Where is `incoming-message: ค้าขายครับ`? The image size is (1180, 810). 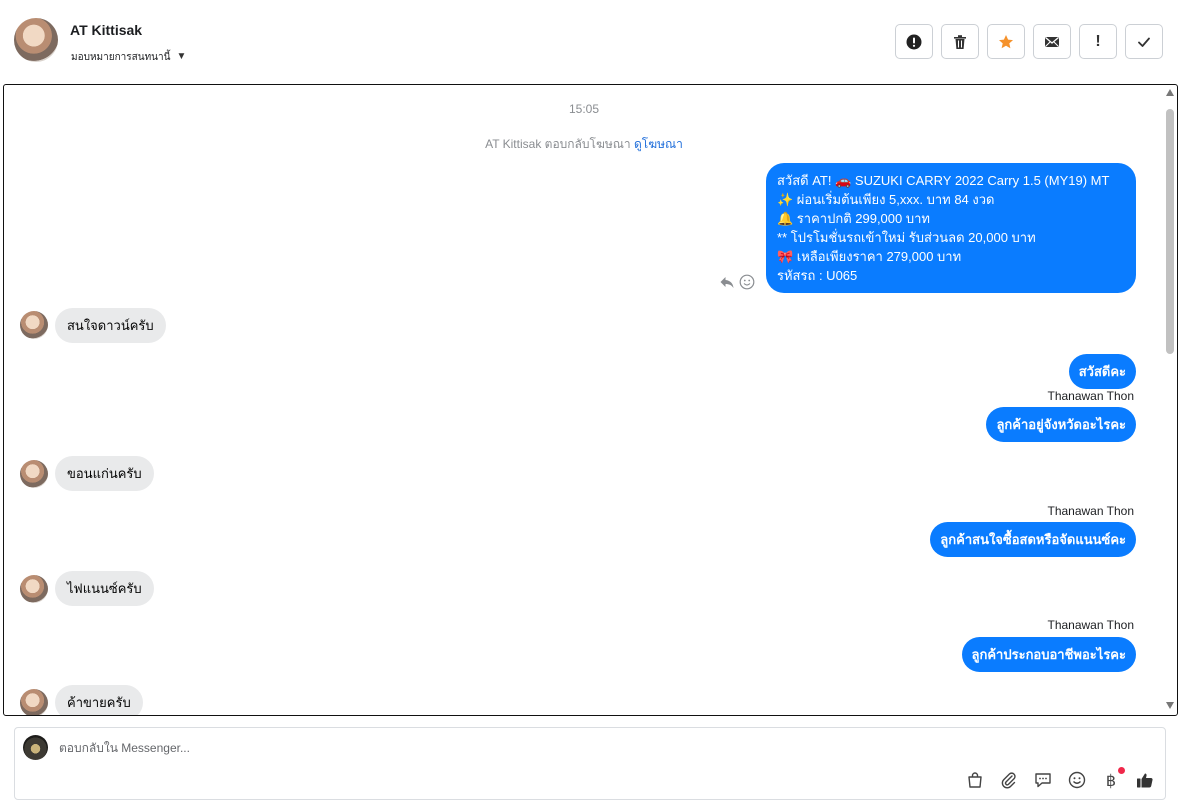 incoming-message: ค้าขายครับ is located at coordinates (99, 700).